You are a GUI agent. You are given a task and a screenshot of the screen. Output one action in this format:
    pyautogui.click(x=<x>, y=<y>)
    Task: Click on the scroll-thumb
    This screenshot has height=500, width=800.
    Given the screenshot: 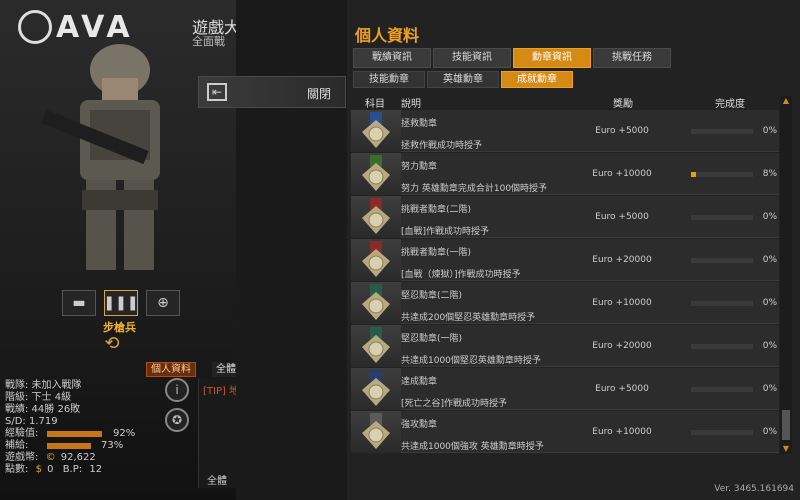 What is the action you would take?
    pyautogui.click(x=786, y=425)
    